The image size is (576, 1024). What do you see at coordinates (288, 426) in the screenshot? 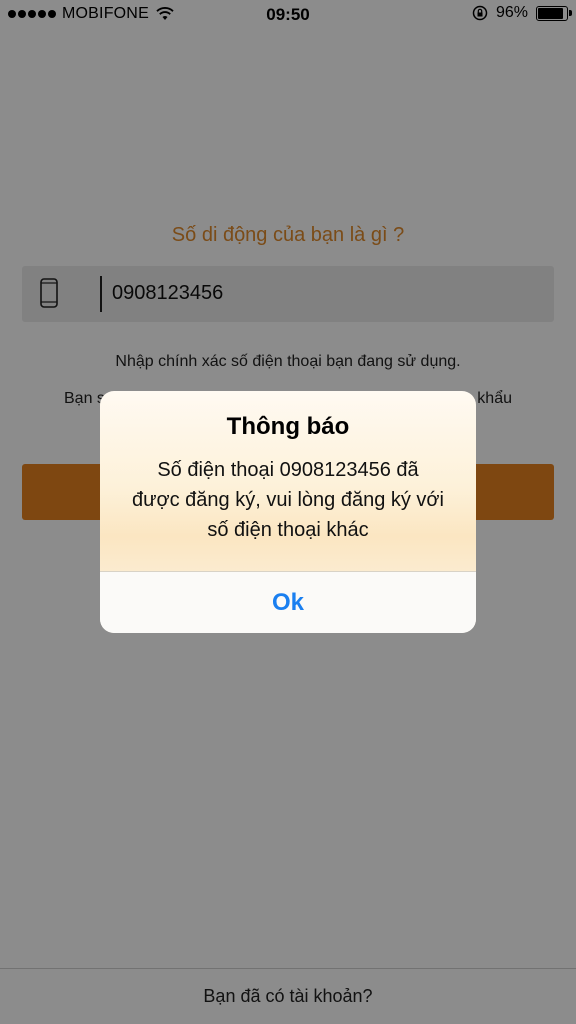
I see `alert-title: Thông báo` at bounding box center [288, 426].